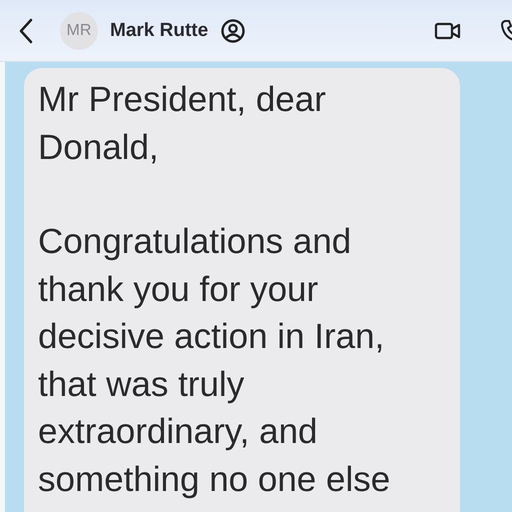  I want to click on message-text: Mr President, dear Donald,, so click(182, 123).